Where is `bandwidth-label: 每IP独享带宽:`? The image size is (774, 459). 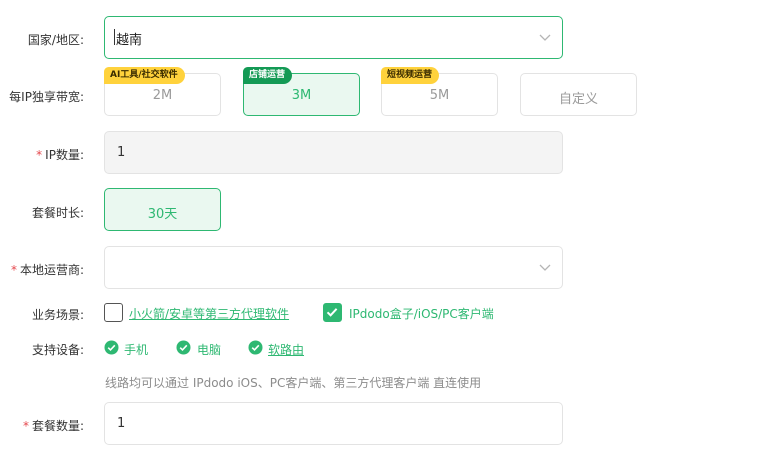 bandwidth-label: 每IP独享带宽: is located at coordinates (46, 97).